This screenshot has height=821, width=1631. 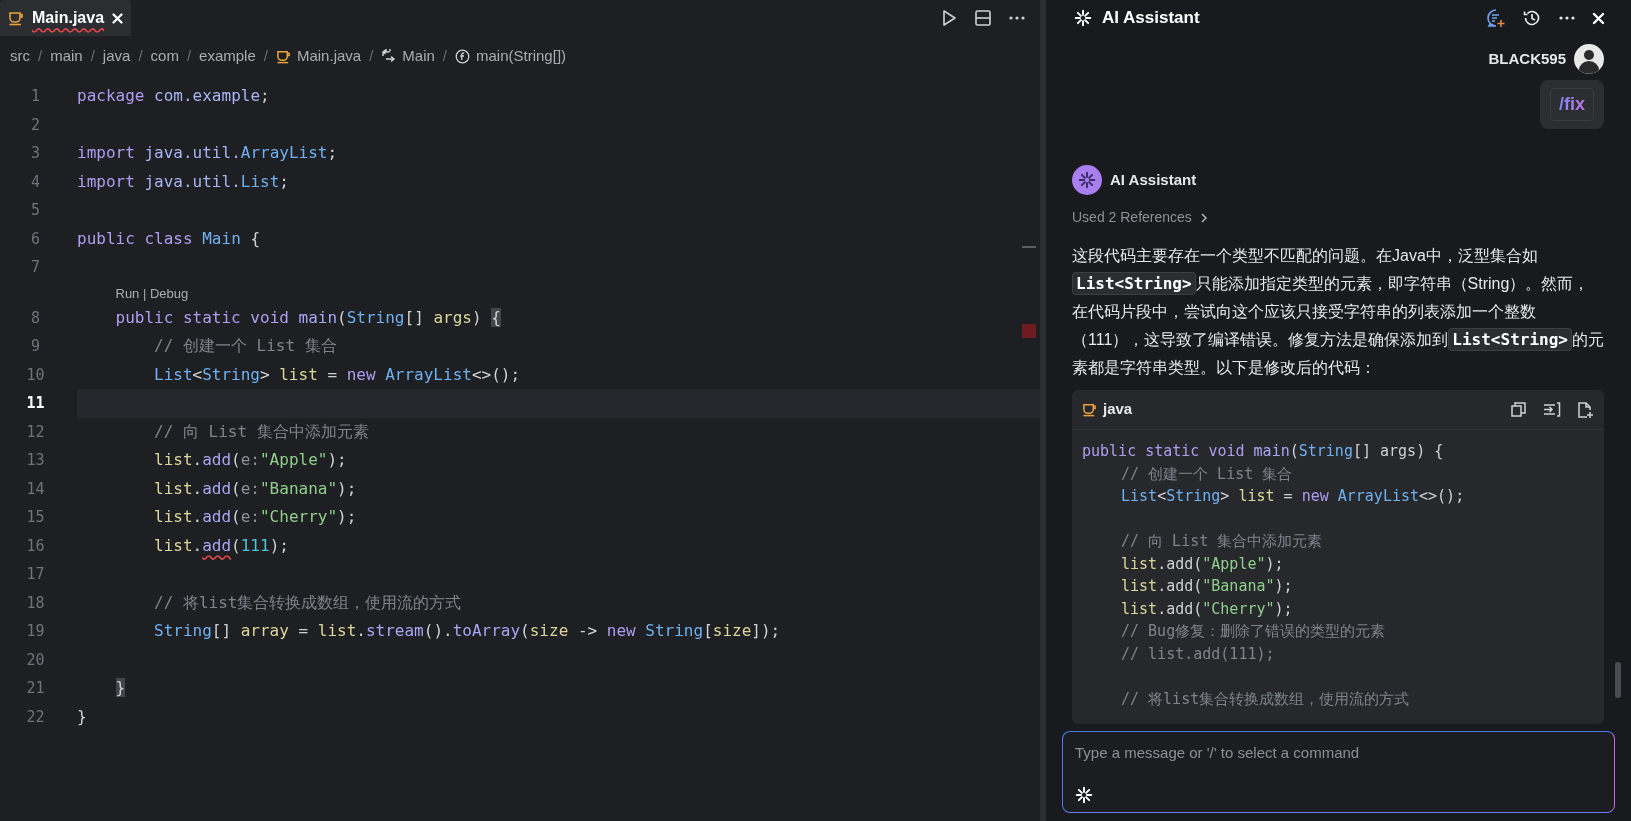 What do you see at coordinates (329, 56) in the screenshot?
I see `breadcrumb-item: Main.java` at bounding box center [329, 56].